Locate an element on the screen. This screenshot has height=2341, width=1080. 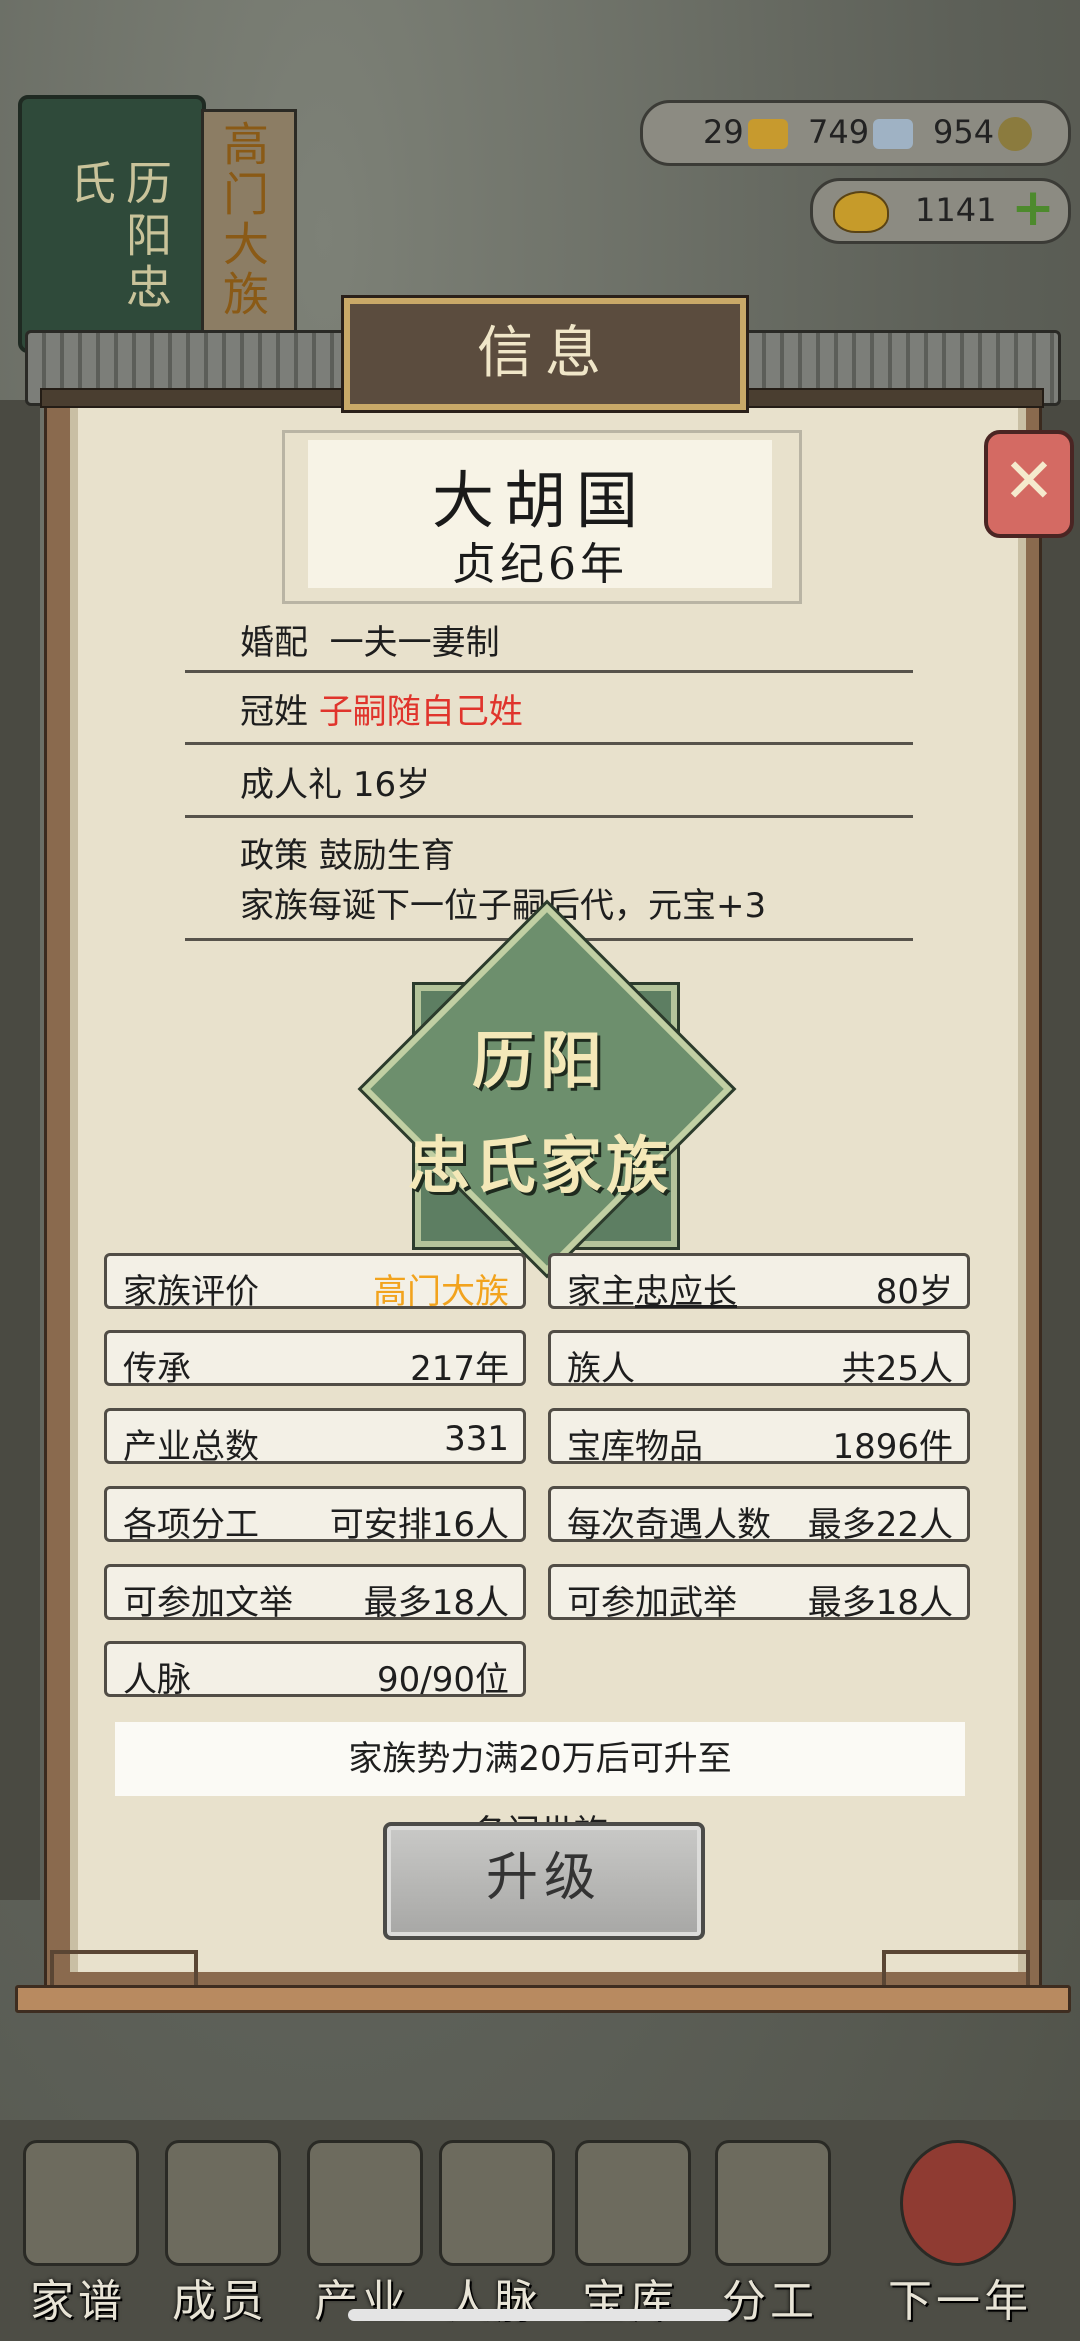
crest-line-1: 历阳 is located at coordinates (539, 1060).